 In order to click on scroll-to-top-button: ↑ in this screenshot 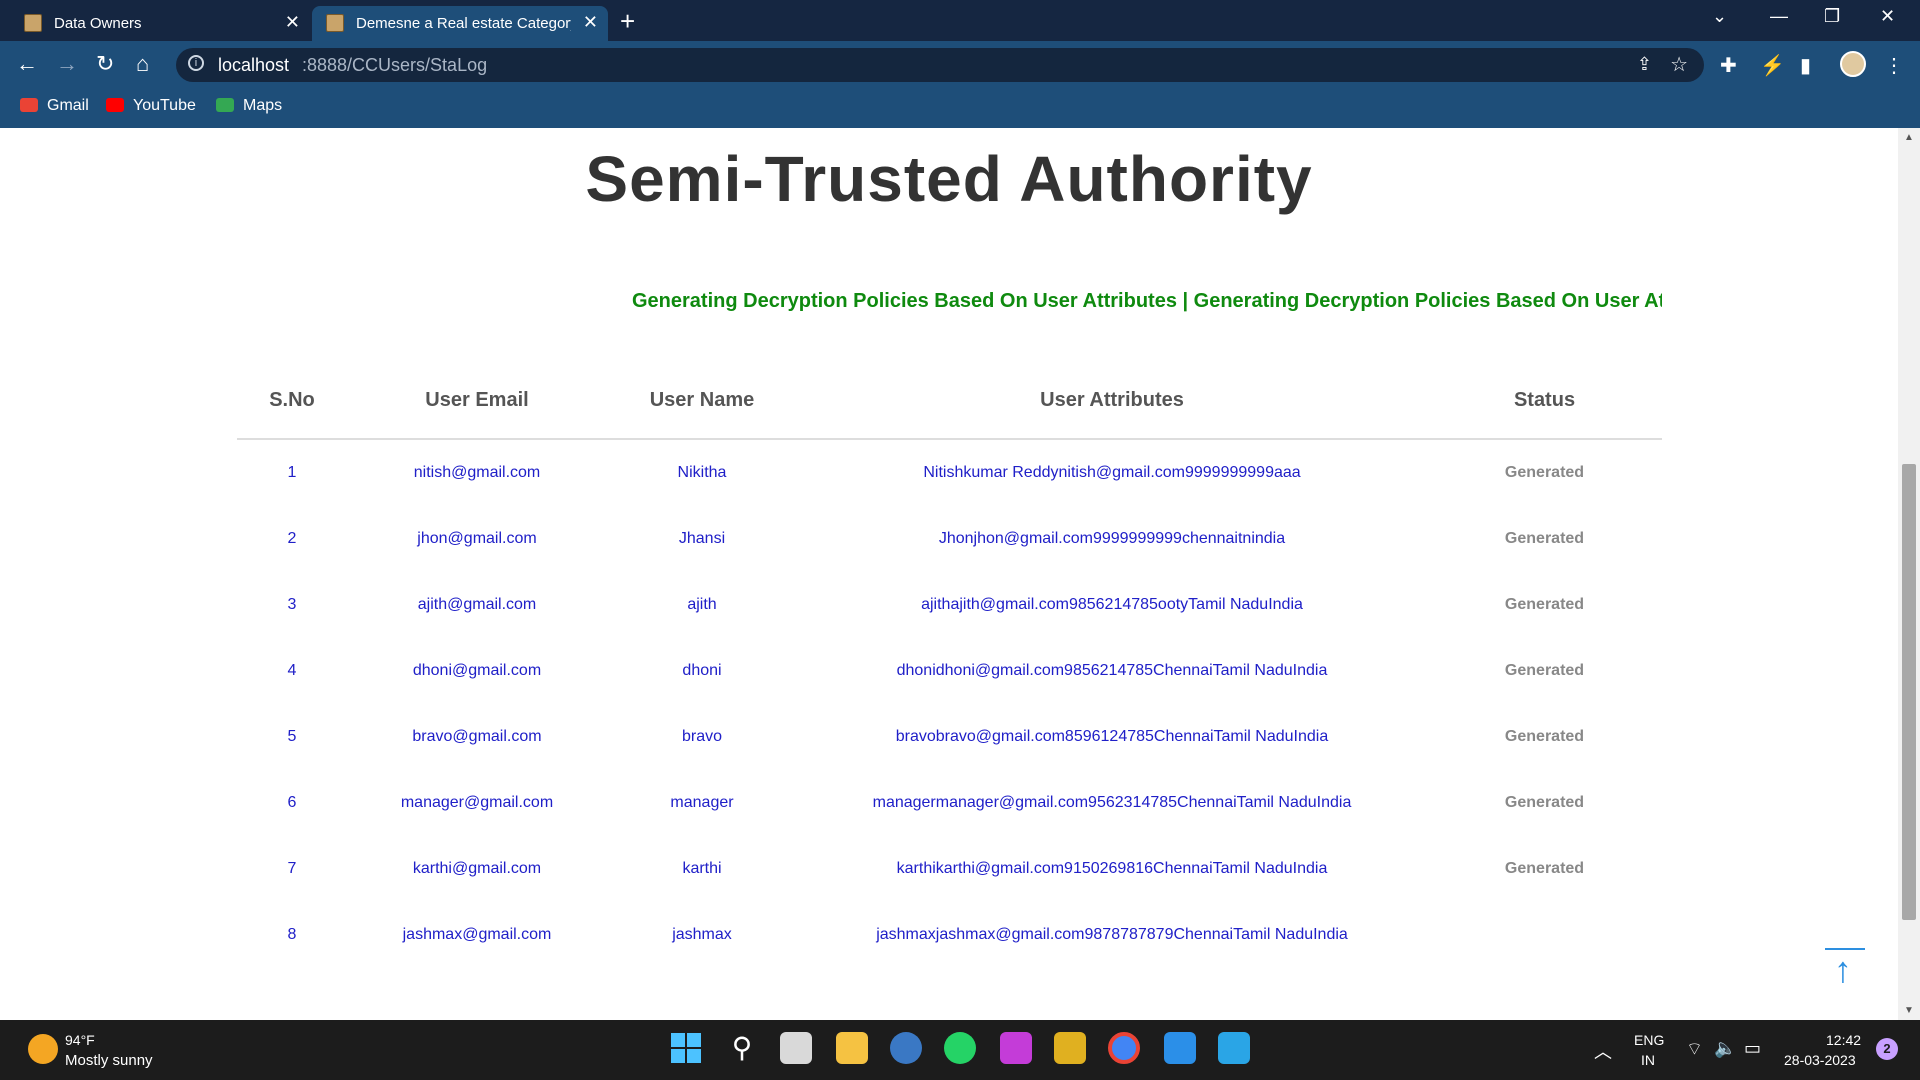, I will do `click(1845, 971)`.